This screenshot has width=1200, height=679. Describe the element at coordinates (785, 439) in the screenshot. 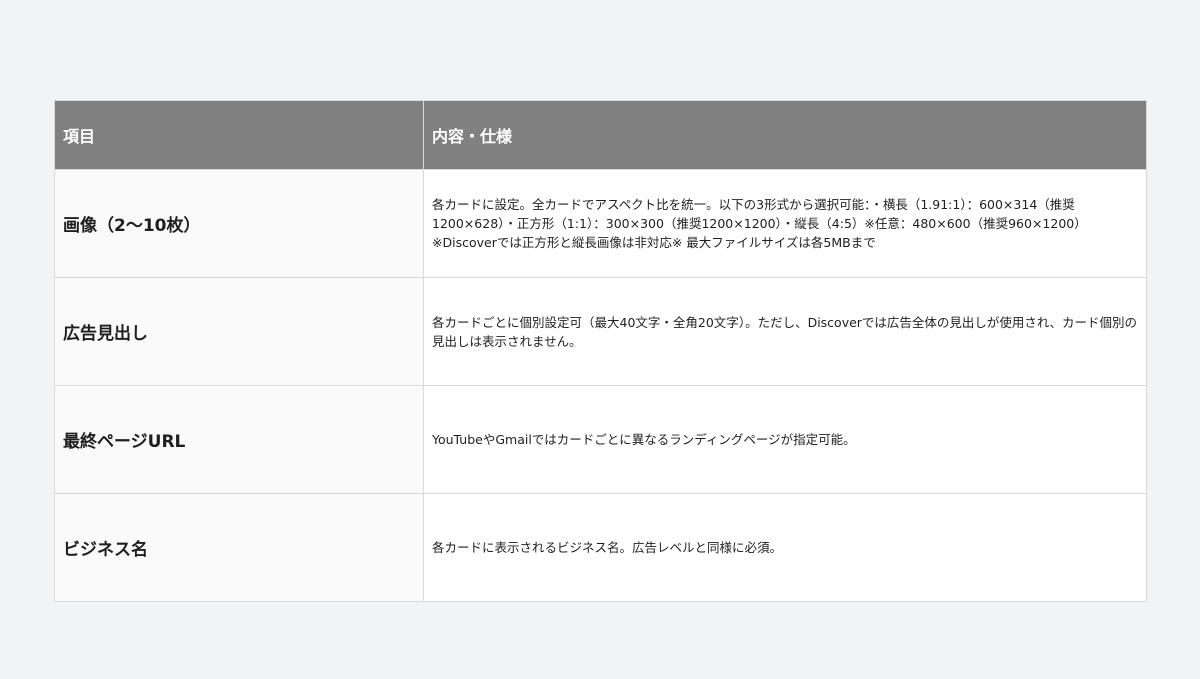

I see `description-cell: YouTubeやGmailではカードごとに異なるランディングページが指定可能。` at that location.